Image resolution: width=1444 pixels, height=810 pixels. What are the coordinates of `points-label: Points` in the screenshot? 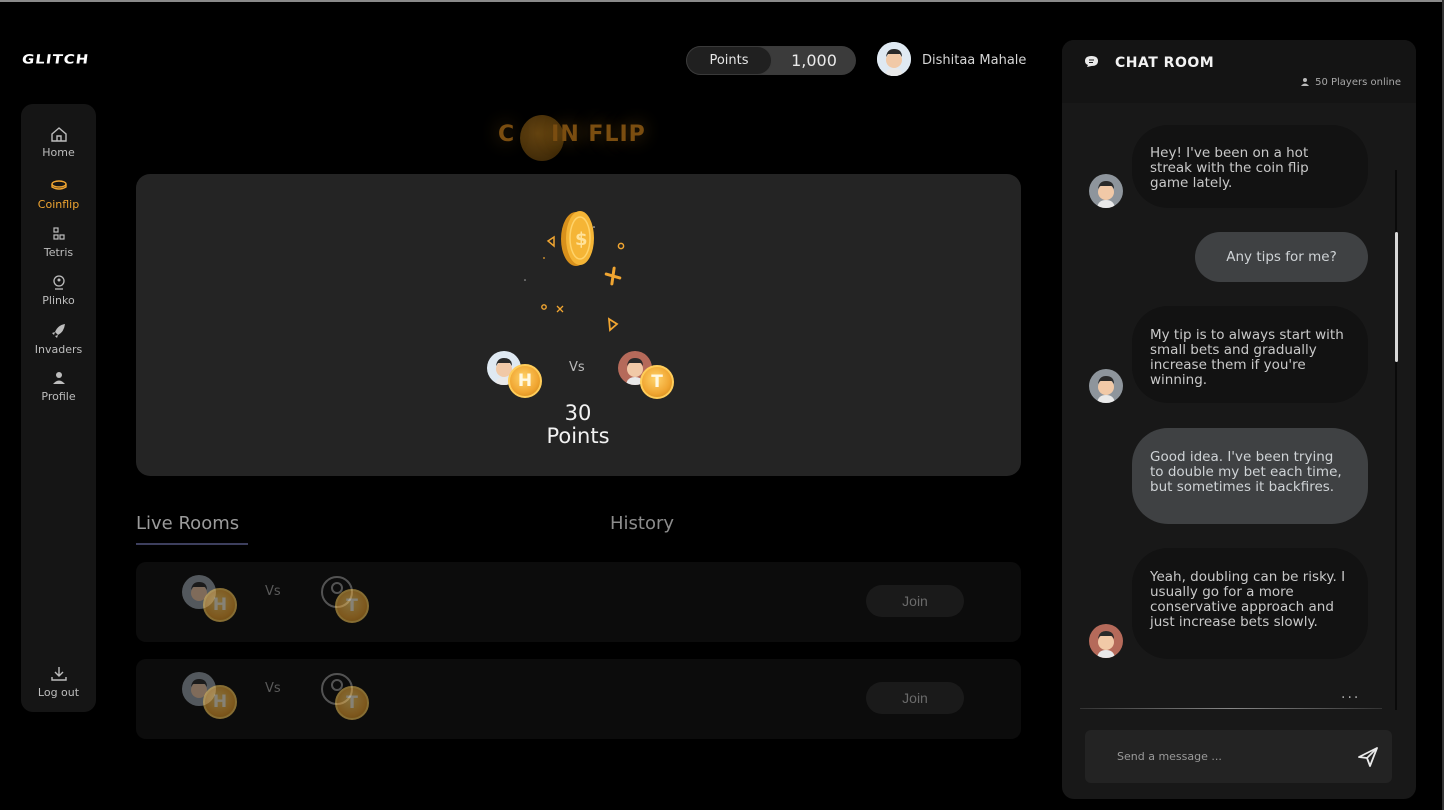 It's located at (729, 60).